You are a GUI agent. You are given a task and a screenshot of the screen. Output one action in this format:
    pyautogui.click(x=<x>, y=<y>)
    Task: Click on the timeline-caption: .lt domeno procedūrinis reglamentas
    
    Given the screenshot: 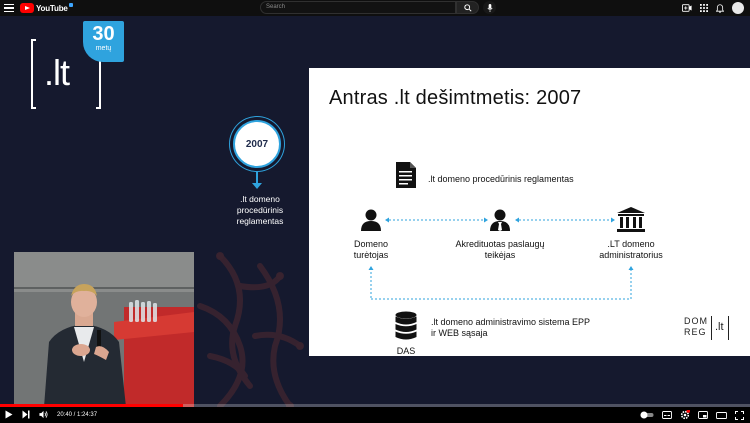 What is the action you would take?
    pyautogui.click(x=260, y=210)
    